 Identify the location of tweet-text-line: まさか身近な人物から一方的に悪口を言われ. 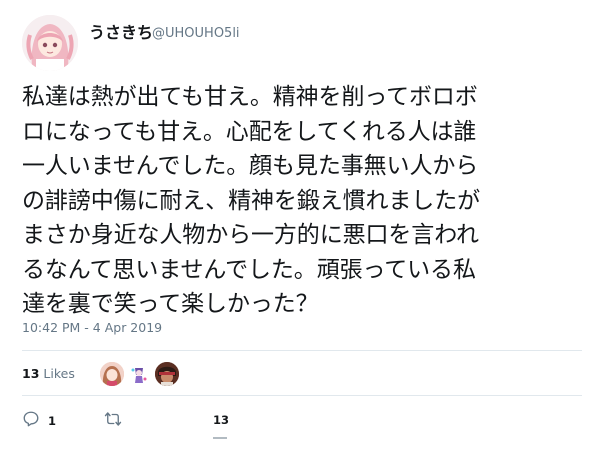
(250, 235).